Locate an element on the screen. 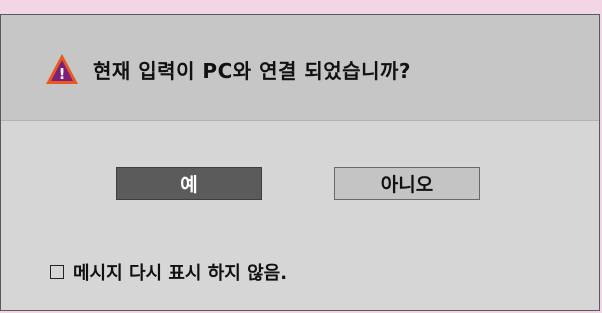  warning-triangle-icon: ! is located at coordinates (62, 69).